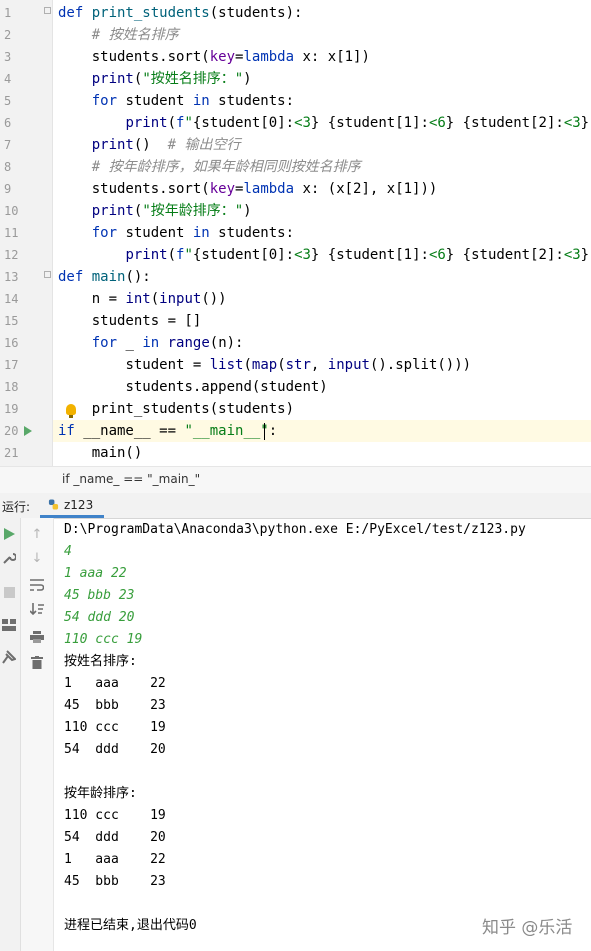  What do you see at coordinates (131, 479) in the screenshot?
I see `breadcrumb-item: if _name_ == "_main_"` at bounding box center [131, 479].